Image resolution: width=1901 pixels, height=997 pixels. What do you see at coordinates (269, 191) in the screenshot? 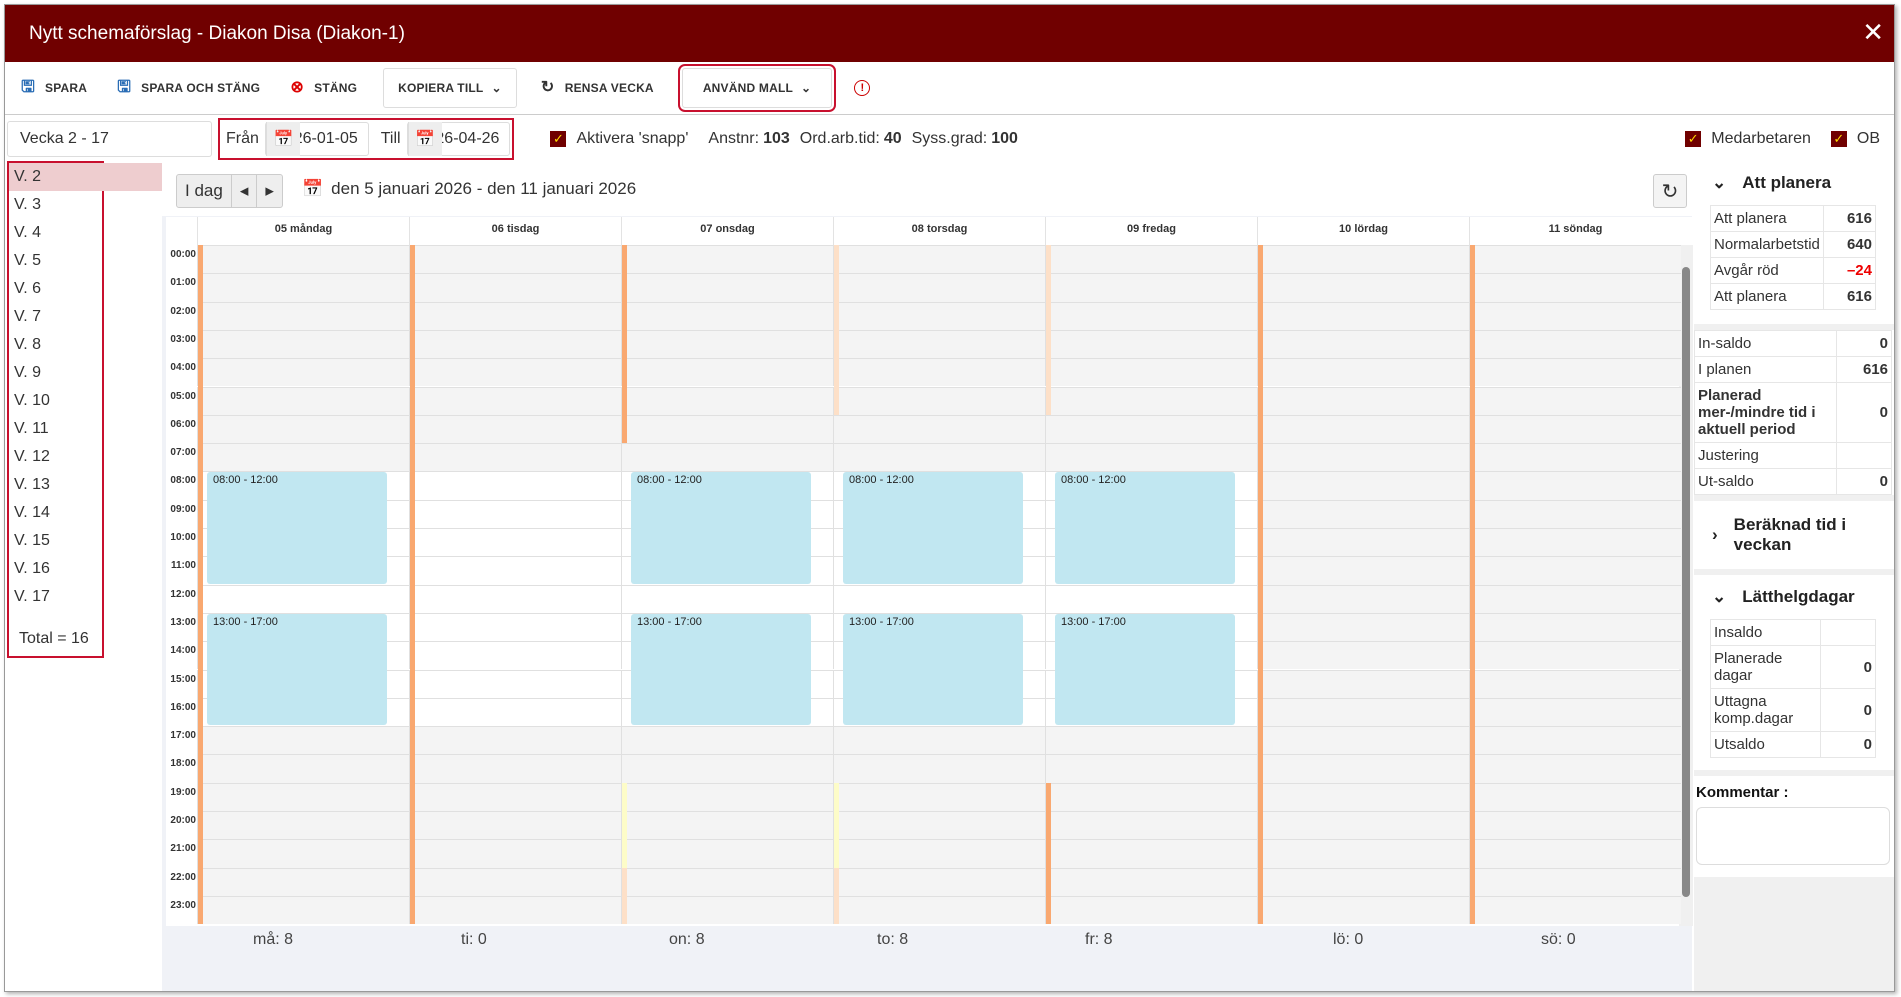
I see `next-week-button: ▸` at bounding box center [269, 191].